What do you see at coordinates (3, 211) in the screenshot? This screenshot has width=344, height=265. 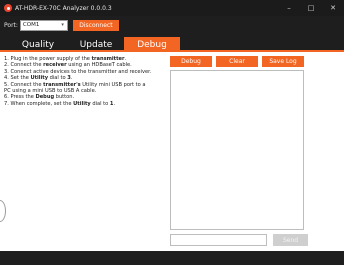 I see `edge-artifact` at bounding box center [3, 211].